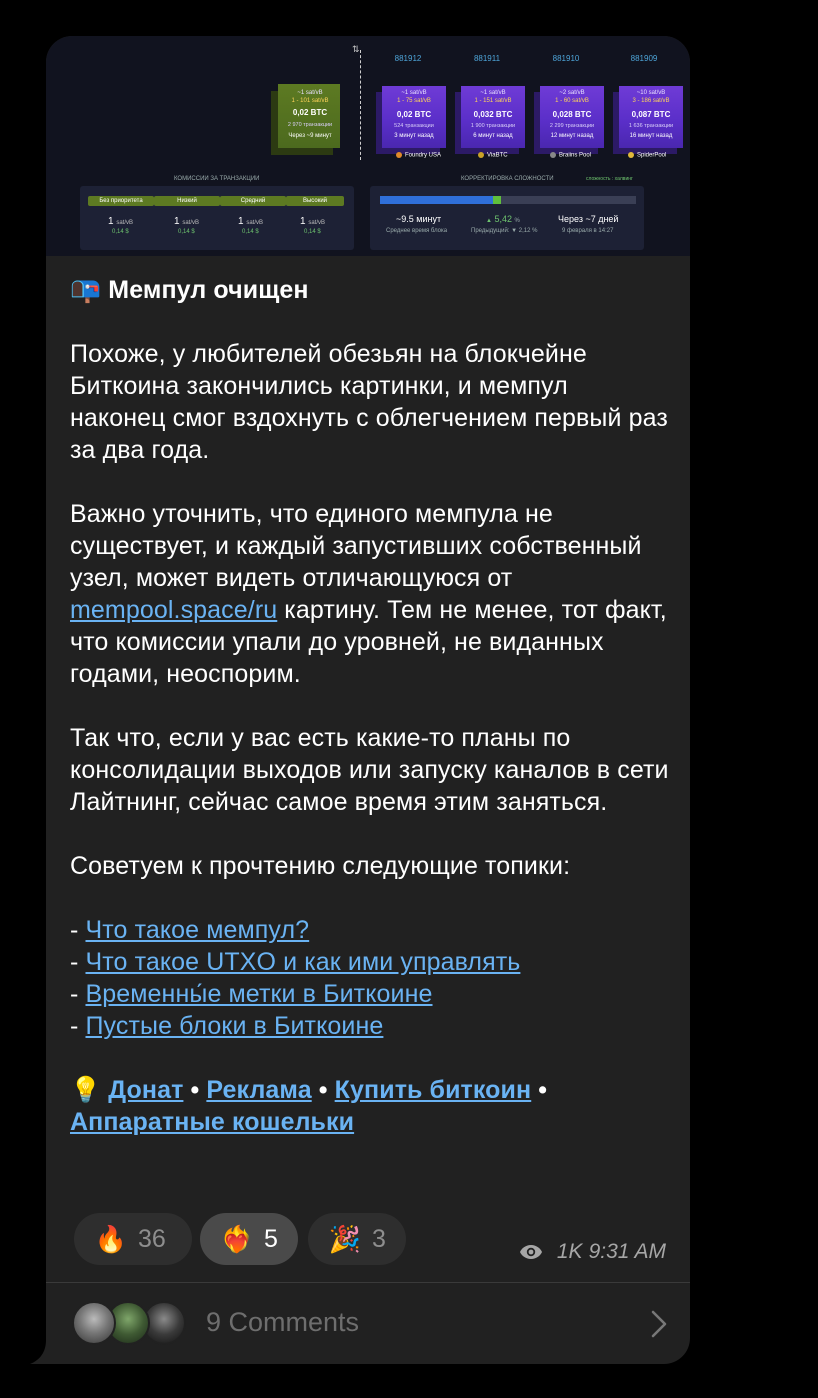  What do you see at coordinates (345, 1238) in the screenshot?
I see `party-popper-icon: 🎉` at bounding box center [345, 1238].